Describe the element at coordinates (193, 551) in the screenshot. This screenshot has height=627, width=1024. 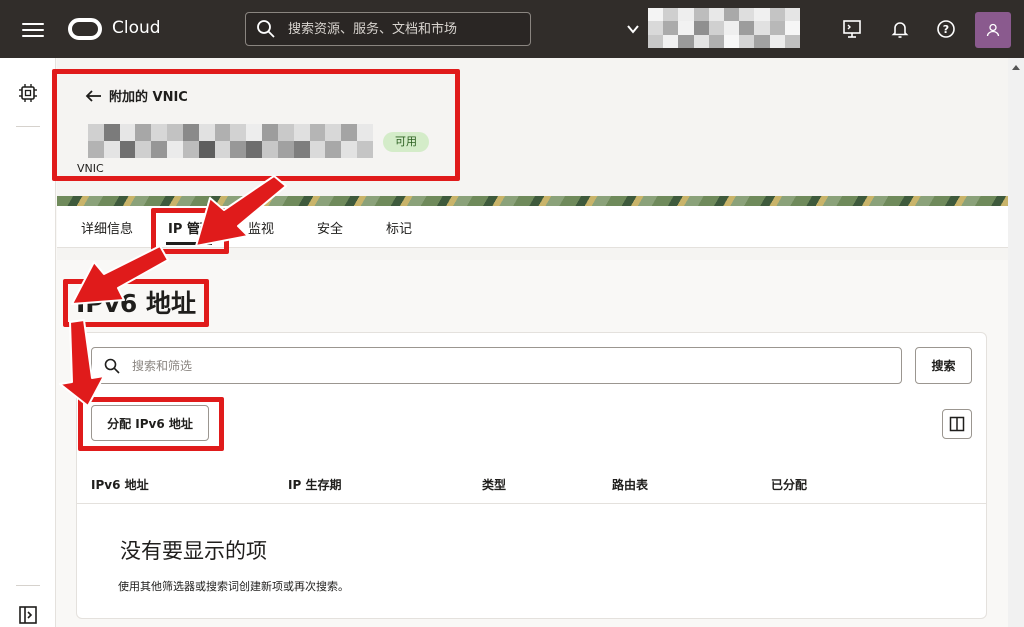
I see `empty-state-title: 没有要显示的项` at that location.